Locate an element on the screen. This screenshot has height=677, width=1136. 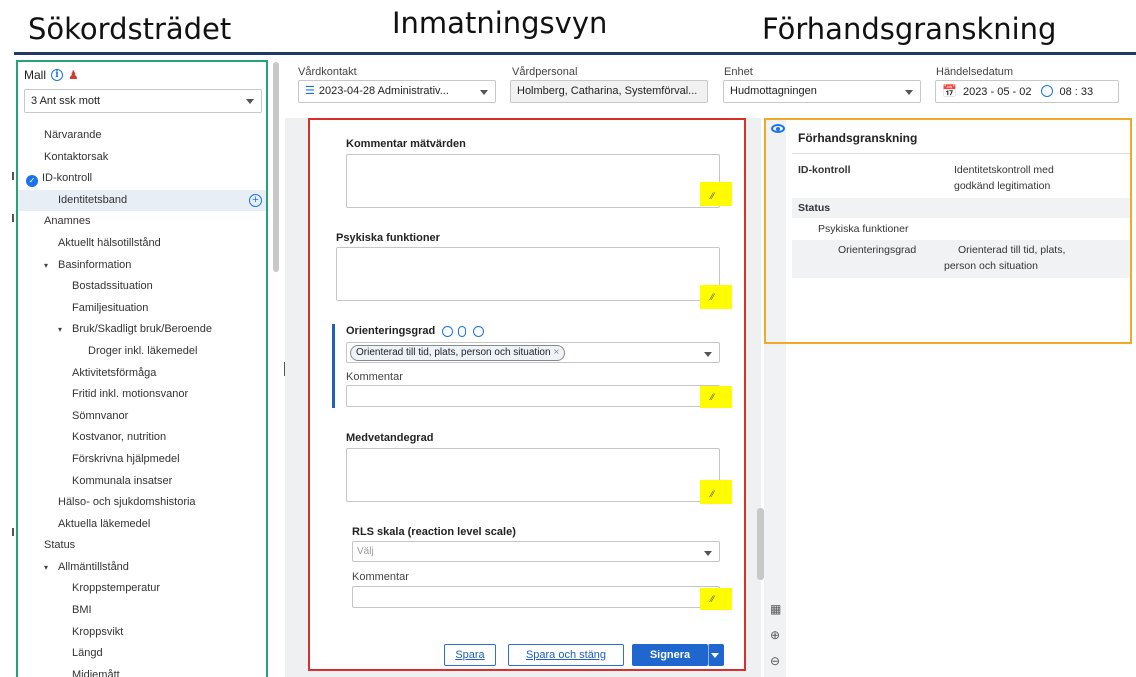
tree-item: Droger inkl. läkemedel is located at coordinates (142, 352).